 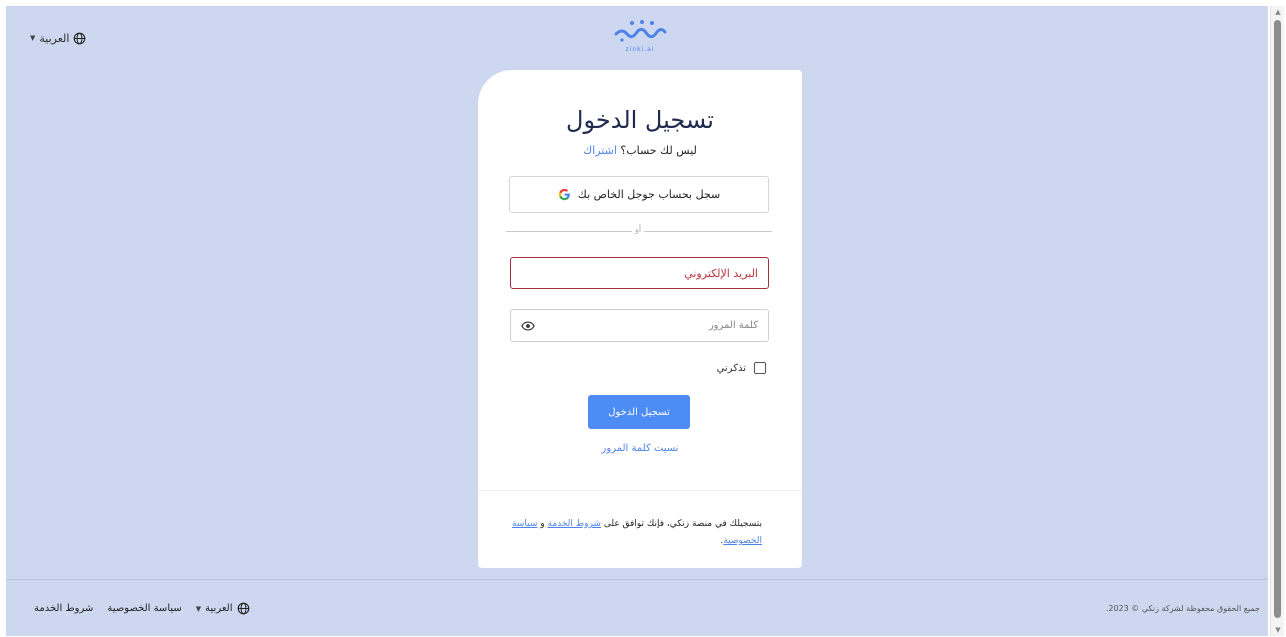 What do you see at coordinates (721, 273) in the screenshot?
I see `email-placeholder: البريد الإلكتروني` at bounding box center [721, 273].